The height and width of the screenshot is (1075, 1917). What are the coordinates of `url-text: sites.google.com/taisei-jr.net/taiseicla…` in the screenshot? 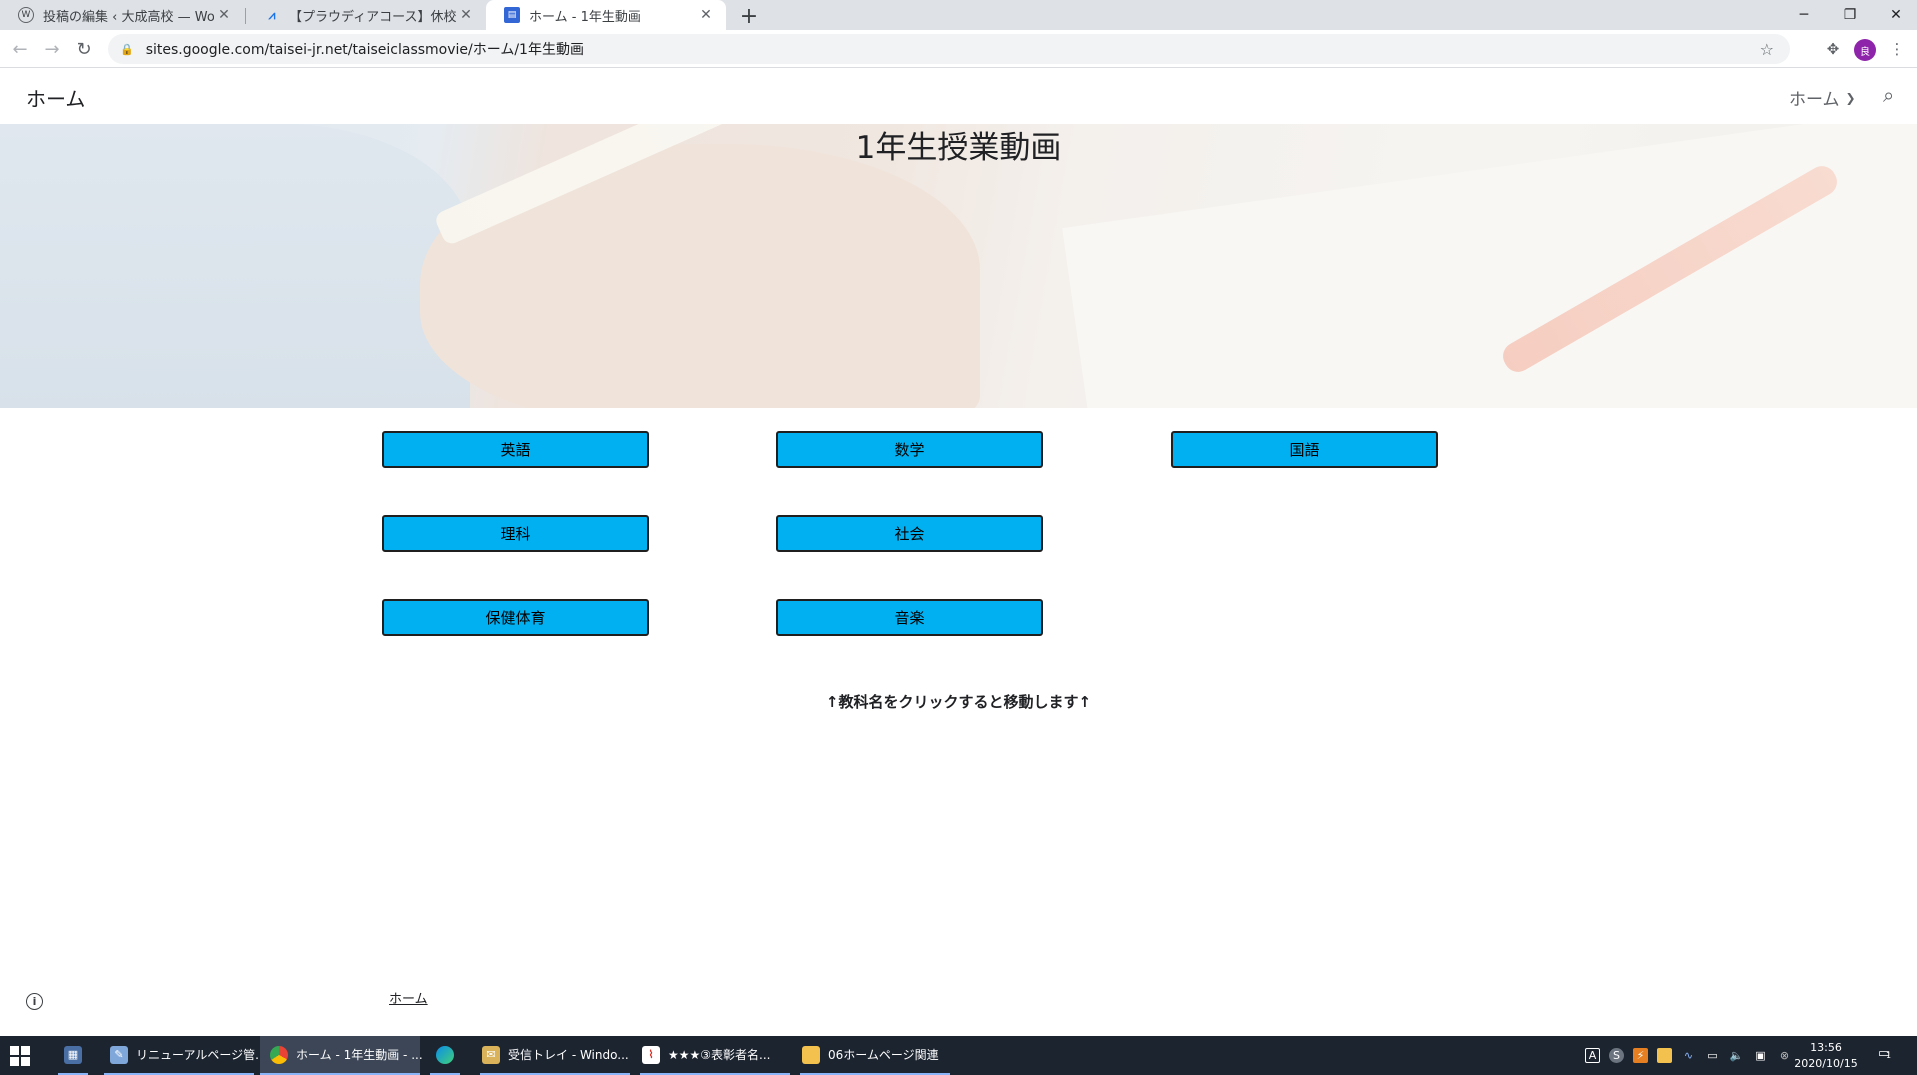 It's located at (364, 50).